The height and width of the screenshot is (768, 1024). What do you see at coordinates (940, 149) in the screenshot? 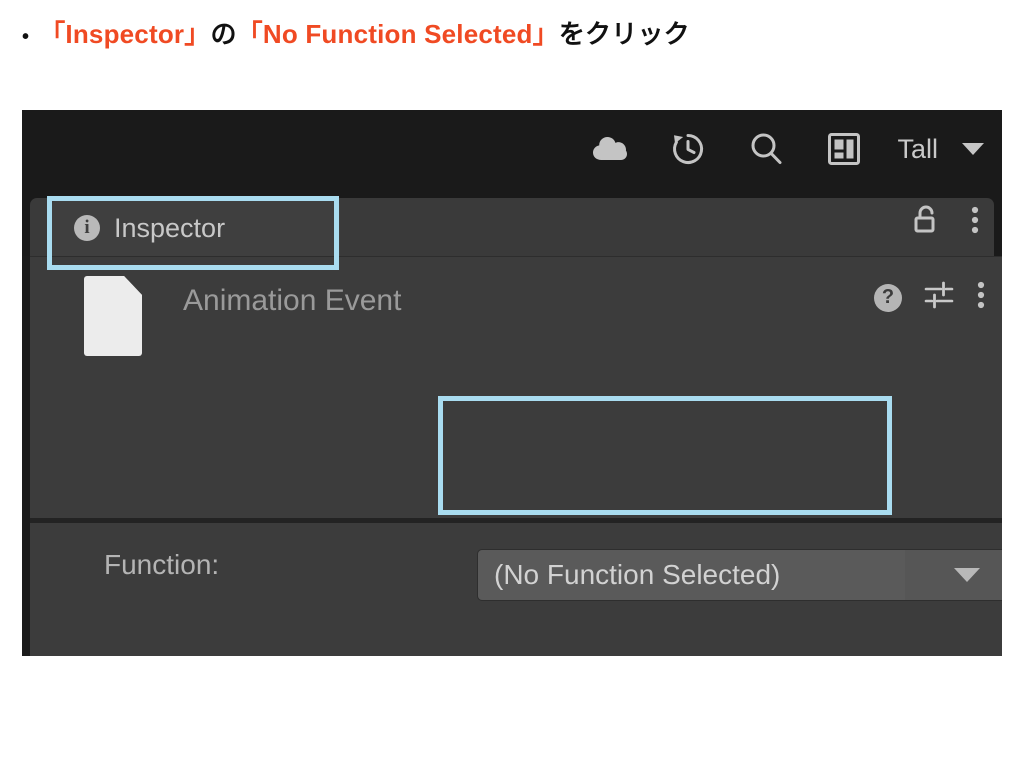
I see `layout-dropdown: Tall` at bounding box center [940, 149].